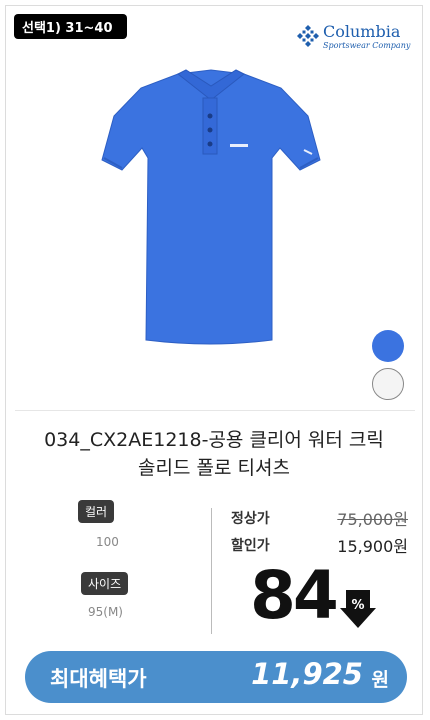  Describe the element at coordinates (308, 36) in the screenshot. I see `columbia-diamond-icon` at that location.